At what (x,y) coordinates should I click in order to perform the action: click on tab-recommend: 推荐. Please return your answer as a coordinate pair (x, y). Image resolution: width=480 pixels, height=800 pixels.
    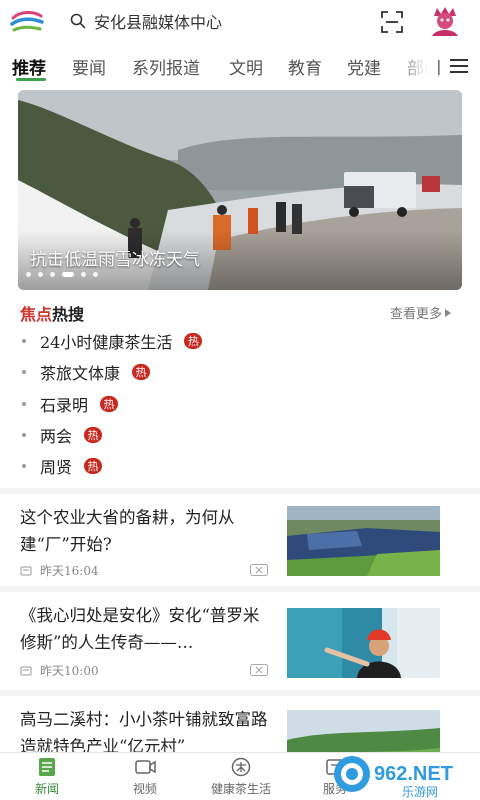
    Looking at the image, I should click on (29, 66).